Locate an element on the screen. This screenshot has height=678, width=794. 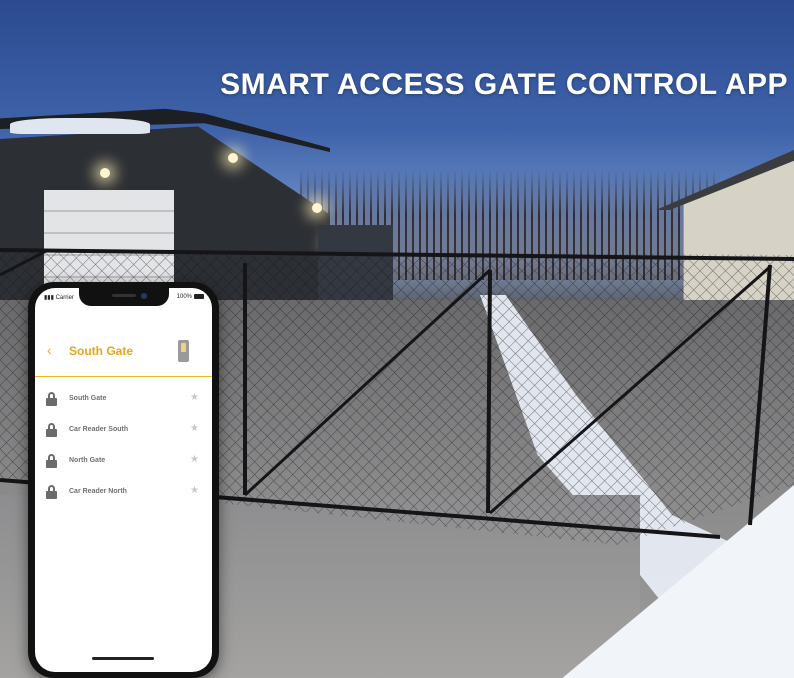
phone-notch is located at coordinates (124, 297).